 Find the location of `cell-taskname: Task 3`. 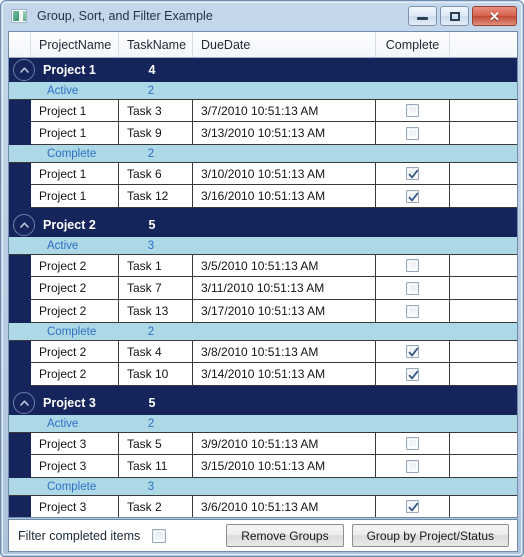

cell-taskname: Task 3 is located at coordinates (156, 110).